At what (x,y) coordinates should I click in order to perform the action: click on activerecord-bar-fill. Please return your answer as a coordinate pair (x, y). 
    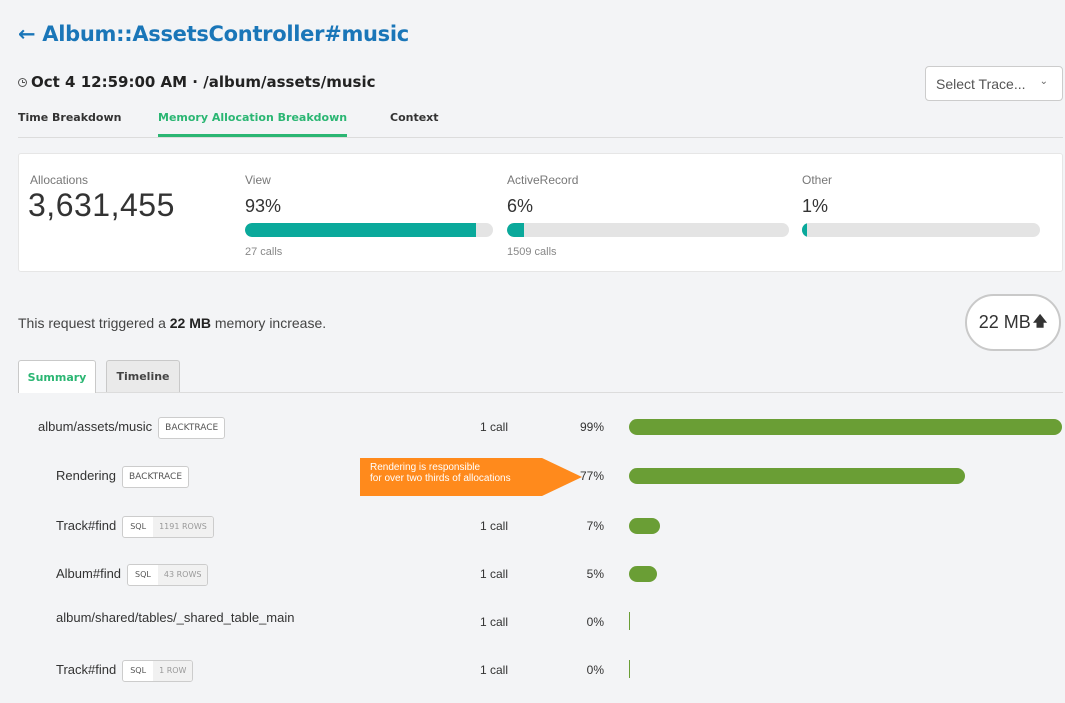
    Looking at the image, I should click on (515, 230).